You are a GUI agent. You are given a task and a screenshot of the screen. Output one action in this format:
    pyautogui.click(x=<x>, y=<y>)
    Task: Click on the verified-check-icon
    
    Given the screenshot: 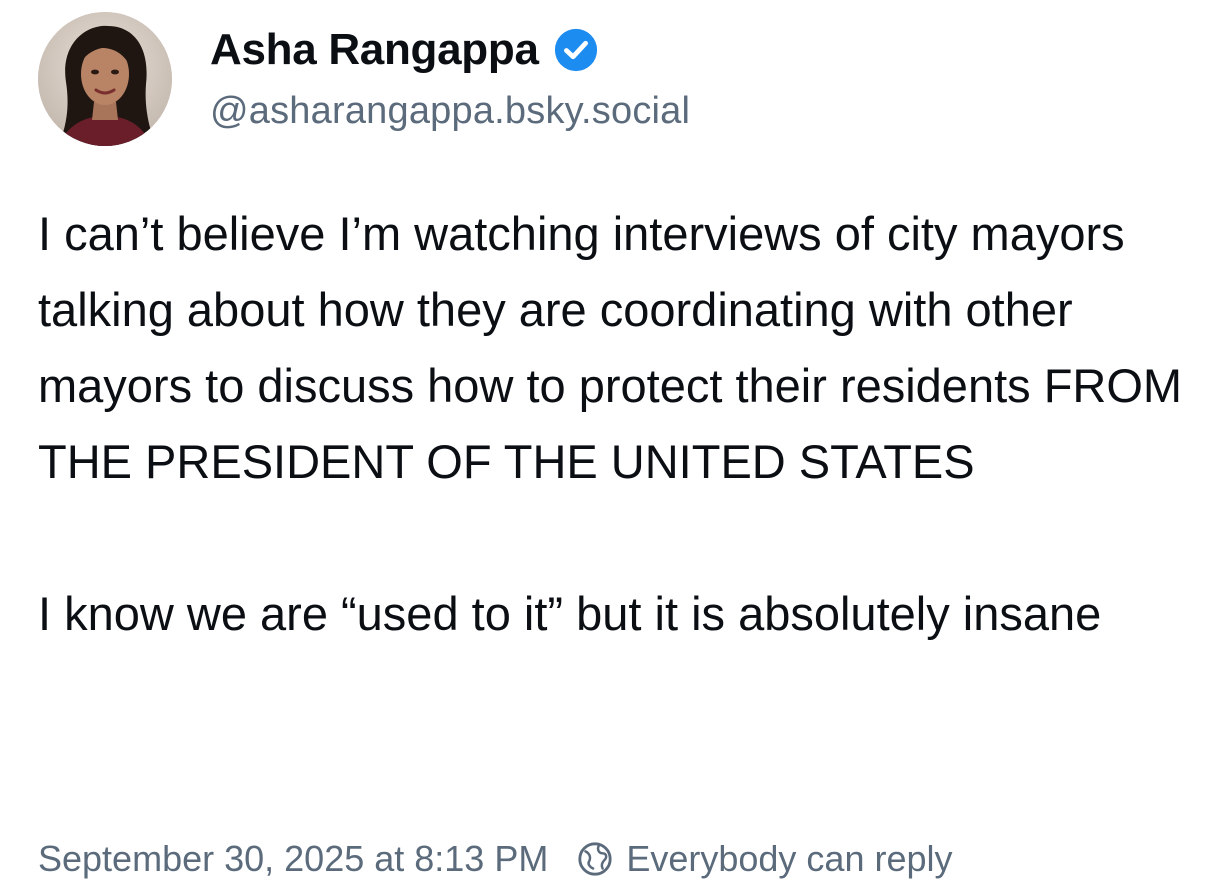 What is the action you would take?
    pyautogui.click(x=576, y=50)
    